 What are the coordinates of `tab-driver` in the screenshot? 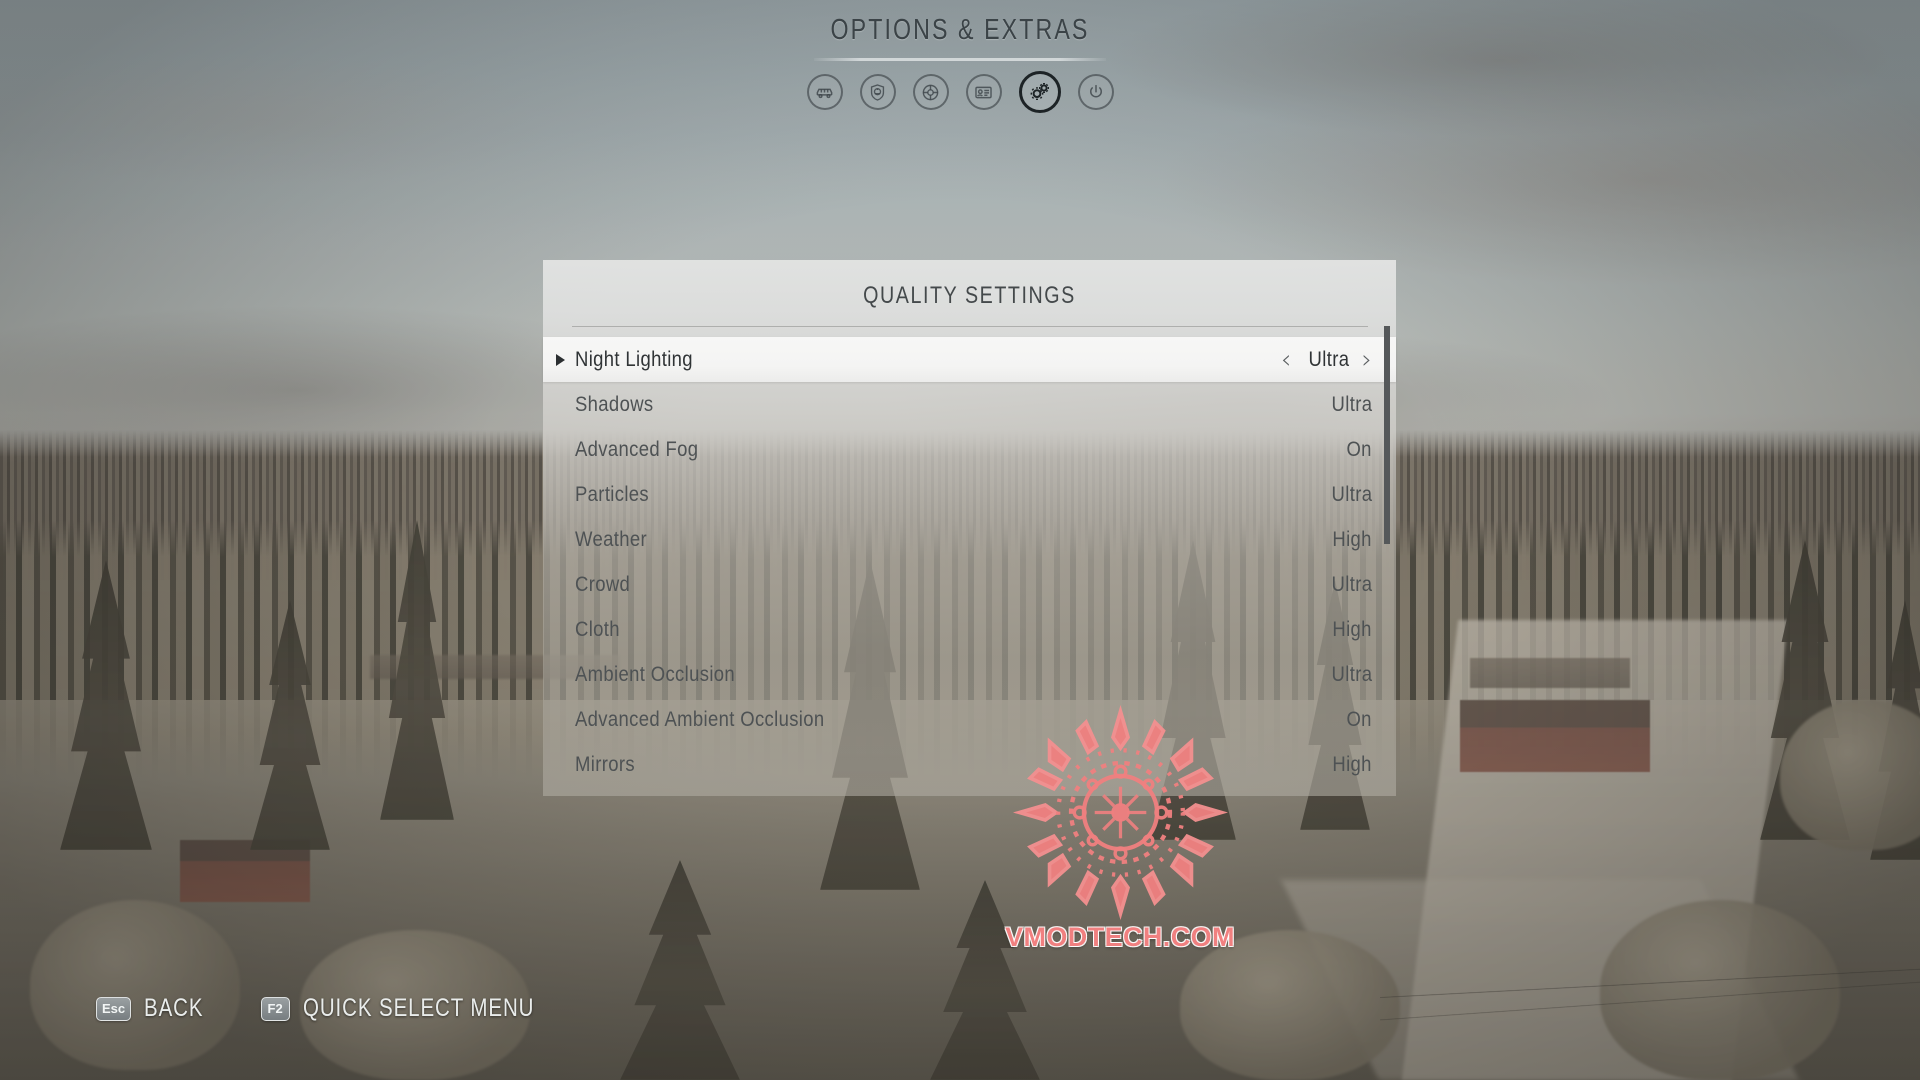 It's located at (877, 92).